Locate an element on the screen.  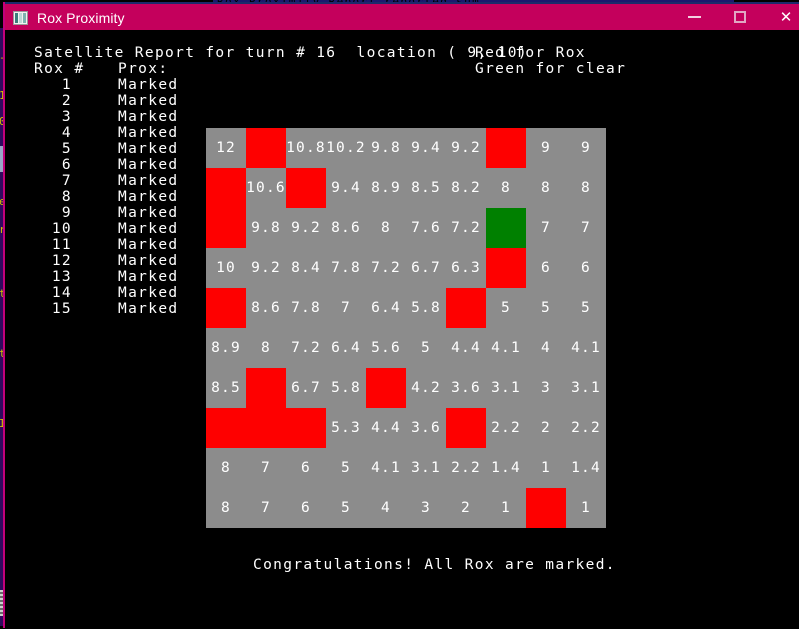
grid-cell-7-8: 3.1 is located at coordinates (506, 388).